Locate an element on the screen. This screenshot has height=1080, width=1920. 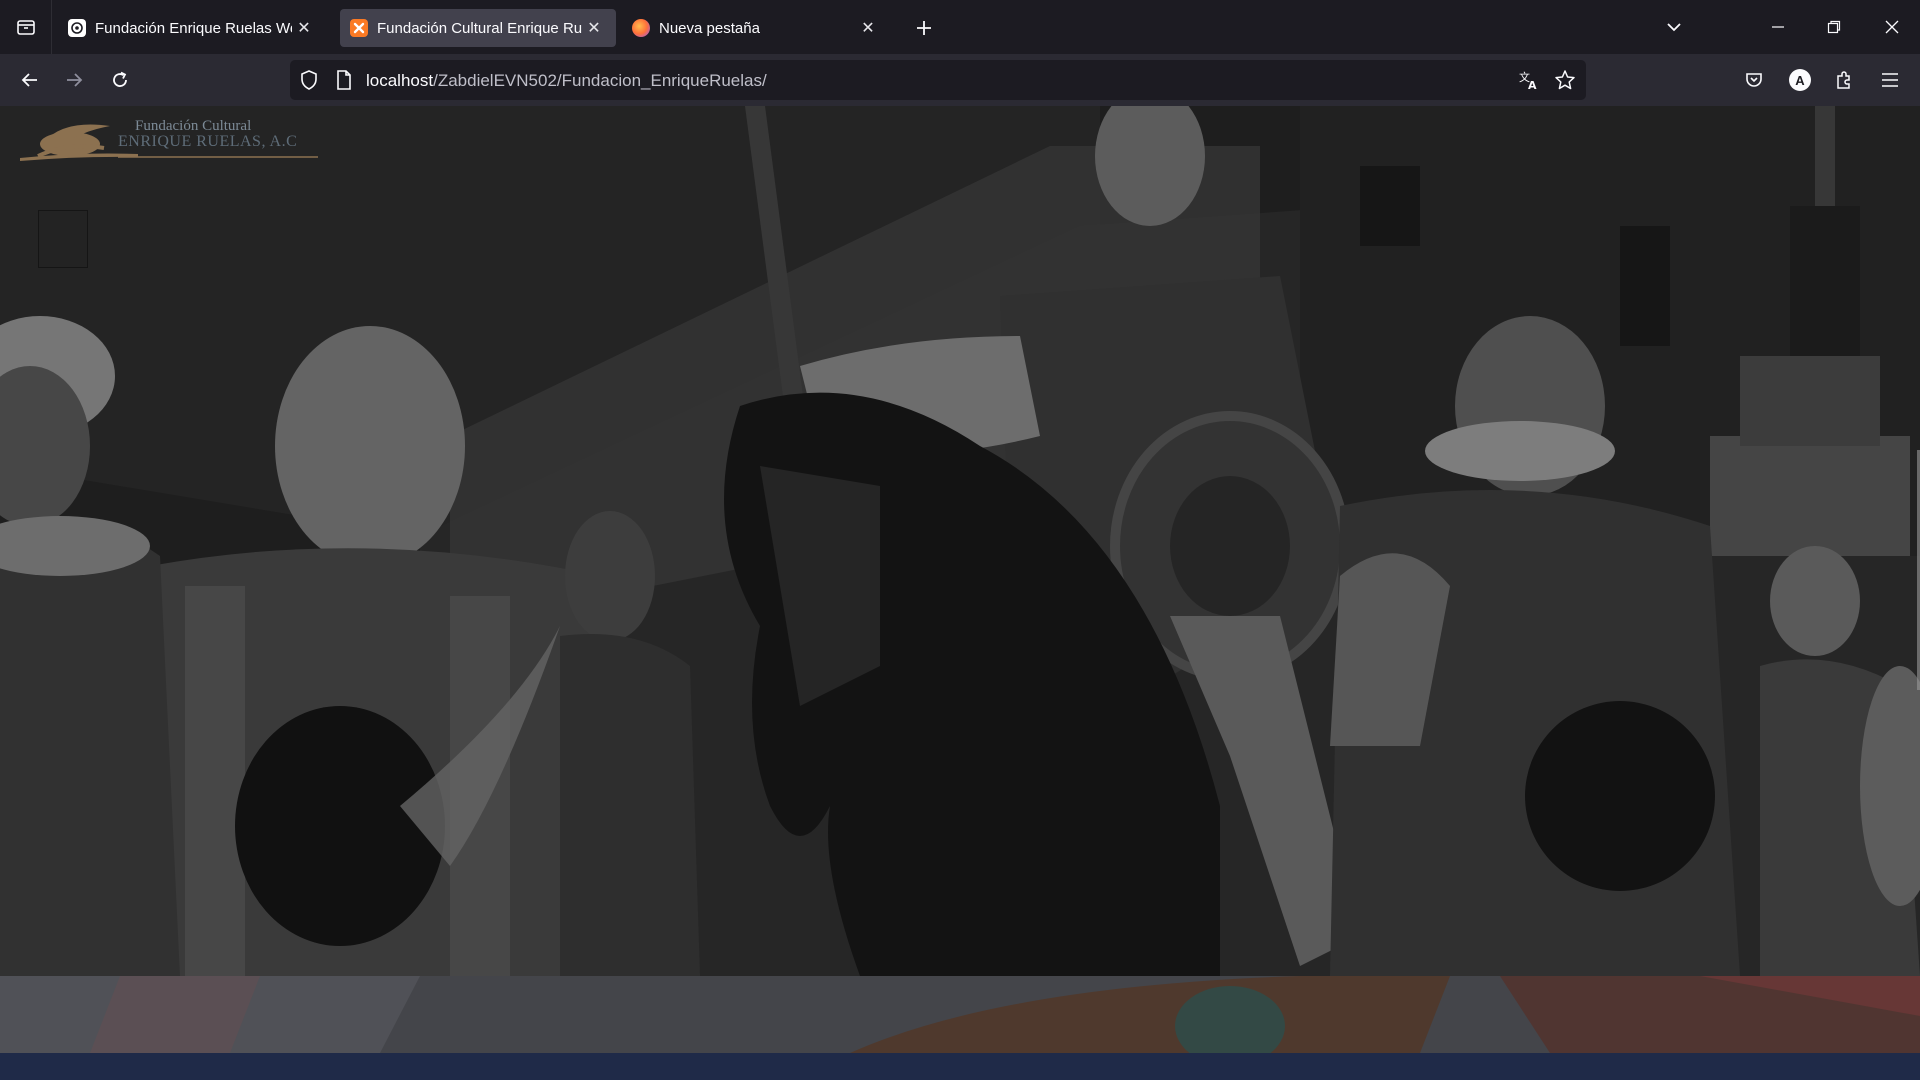
tab-title: Fundación Enrique Ruelas Web is located at coordinates (193, 28).